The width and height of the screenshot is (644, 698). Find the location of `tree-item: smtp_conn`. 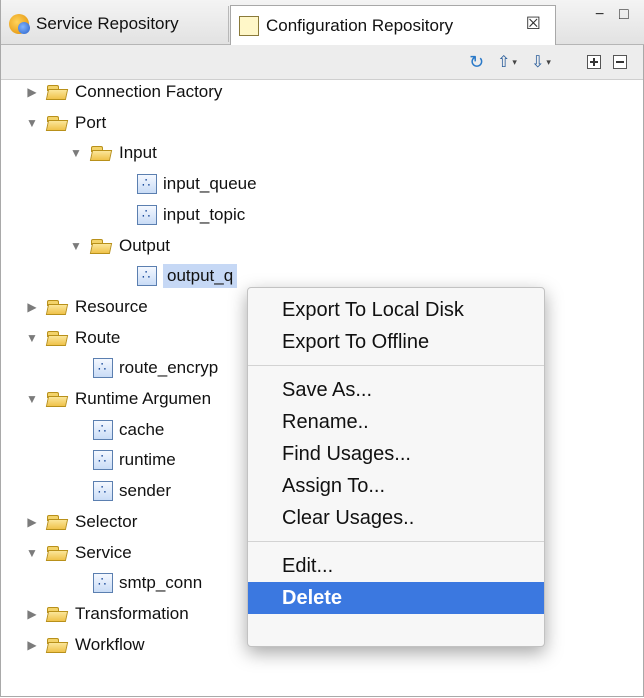

tree-item: smtp_conn is located at coordinates (147, 583).